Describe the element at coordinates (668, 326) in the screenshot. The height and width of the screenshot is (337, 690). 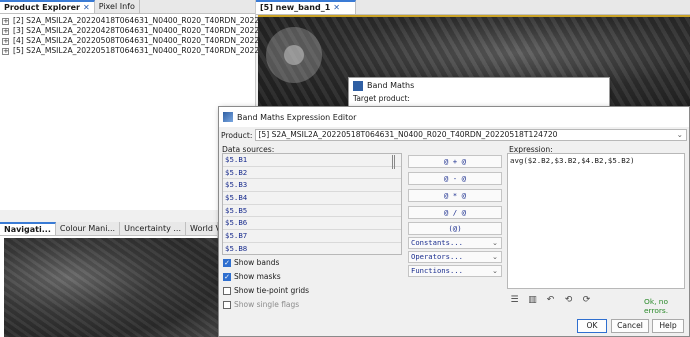
I see `help-button: Help` at that location.